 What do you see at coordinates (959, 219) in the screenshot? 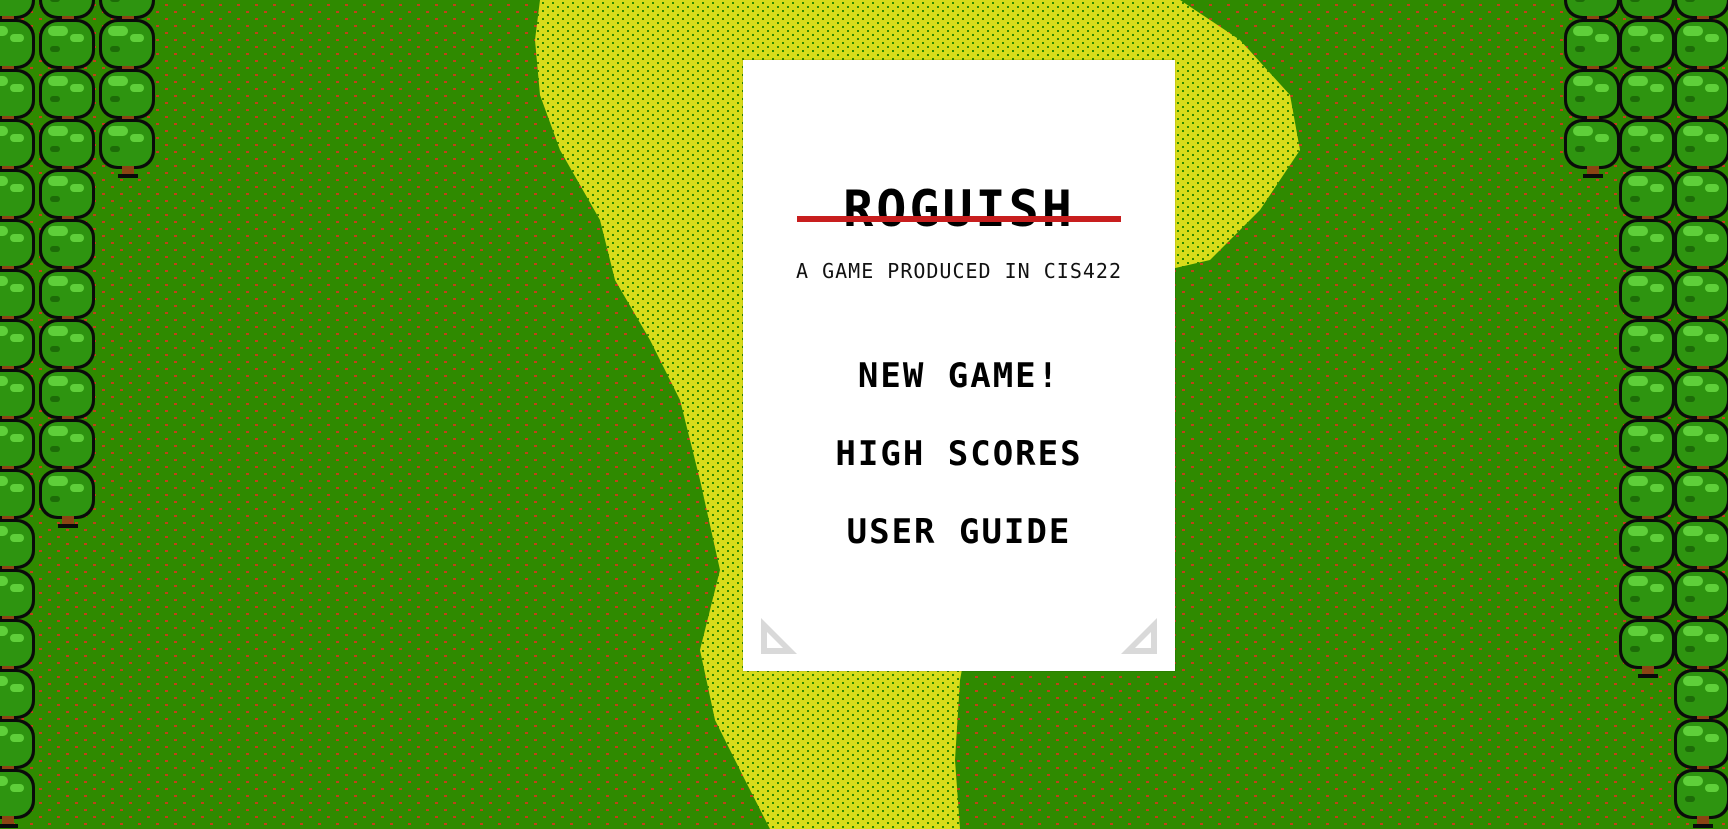
I see `title-underline` at bounding box center [959, 219].